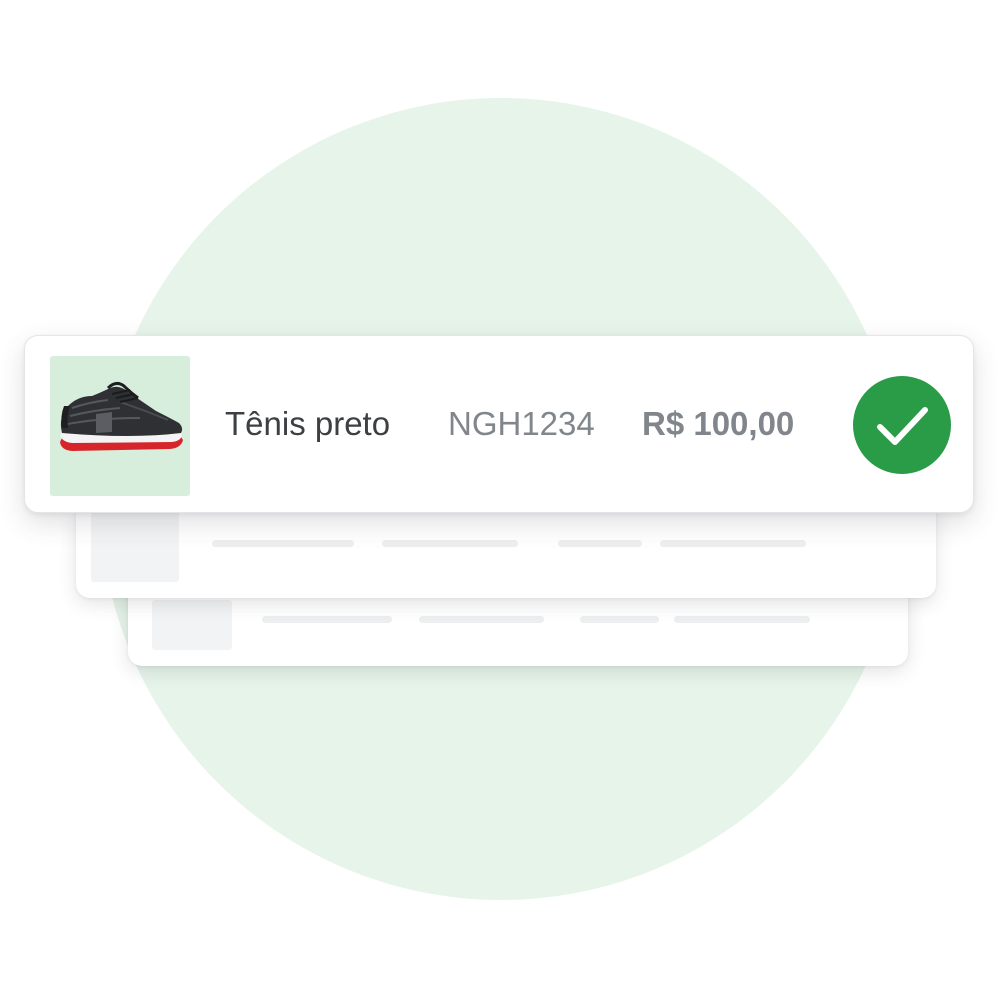  Describe the element at coordinates (121, 416) in the screenshot. I see `sneaker-image` at that location.